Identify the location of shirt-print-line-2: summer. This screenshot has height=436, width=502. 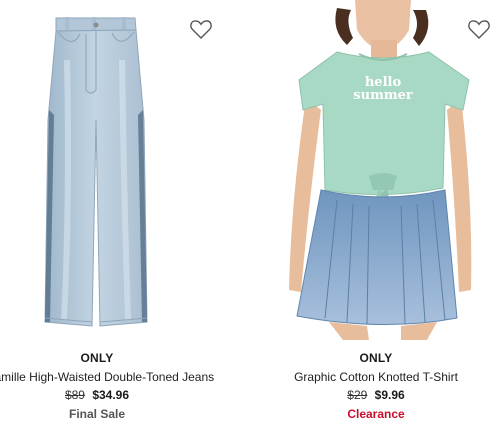
(383, 95).